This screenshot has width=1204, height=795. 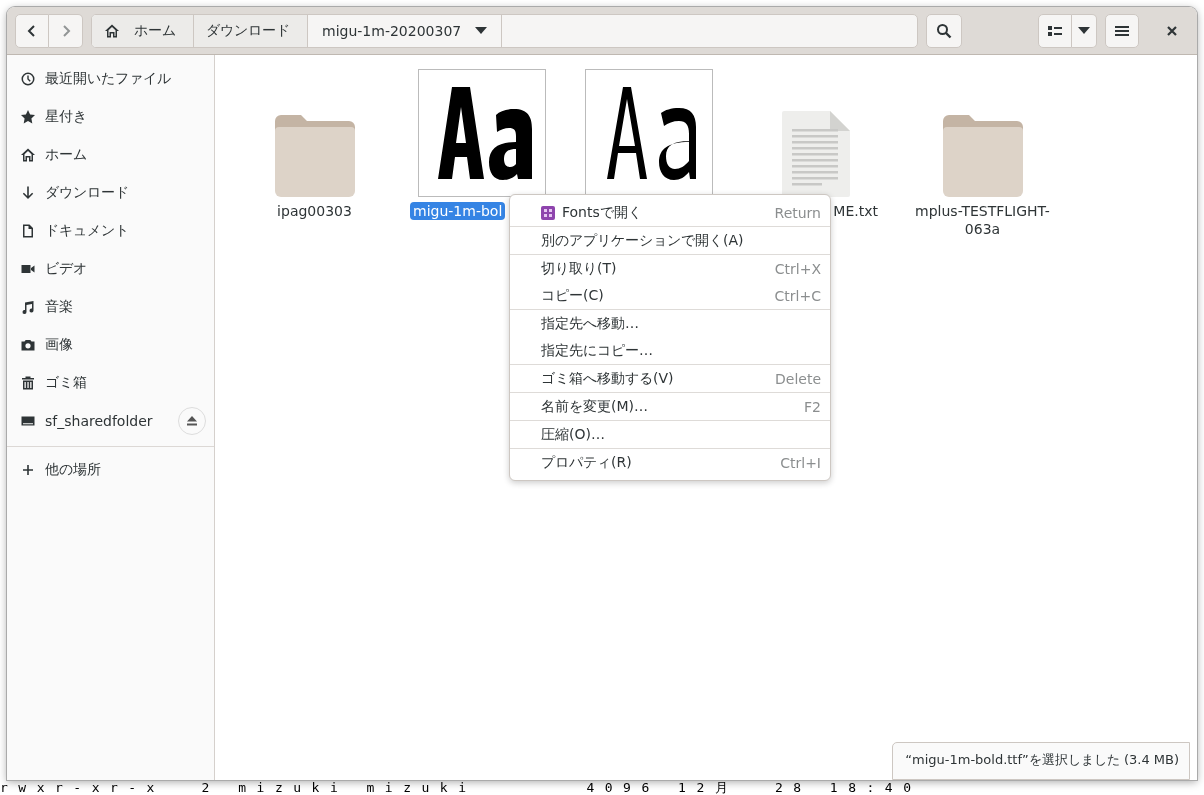 I want to click on sidebar-label: 最近開いたファイル, so click(x=108, y=79).